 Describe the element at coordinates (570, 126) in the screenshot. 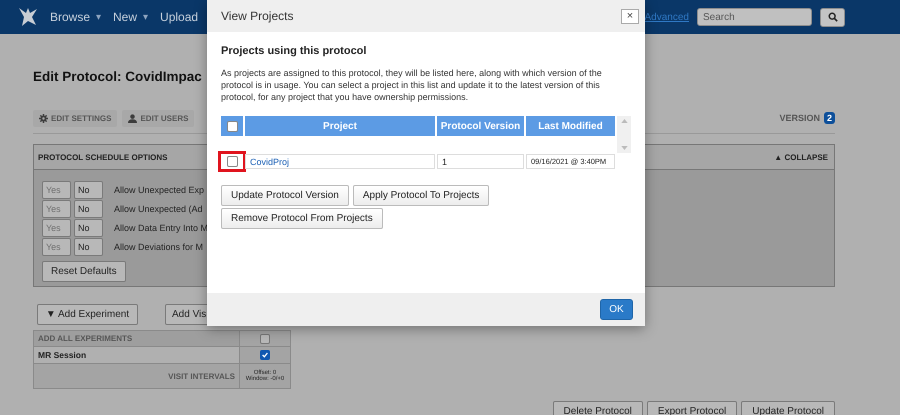

I see `column-header: Last Modified` at that location.